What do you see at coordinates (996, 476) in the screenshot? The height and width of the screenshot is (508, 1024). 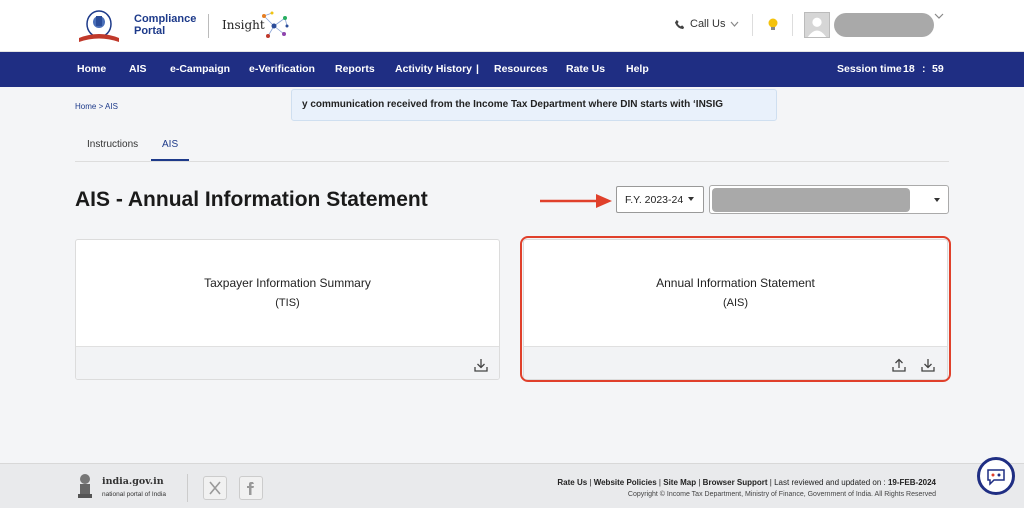 I see `chatbot-icon` at bounding box center [996, 476].